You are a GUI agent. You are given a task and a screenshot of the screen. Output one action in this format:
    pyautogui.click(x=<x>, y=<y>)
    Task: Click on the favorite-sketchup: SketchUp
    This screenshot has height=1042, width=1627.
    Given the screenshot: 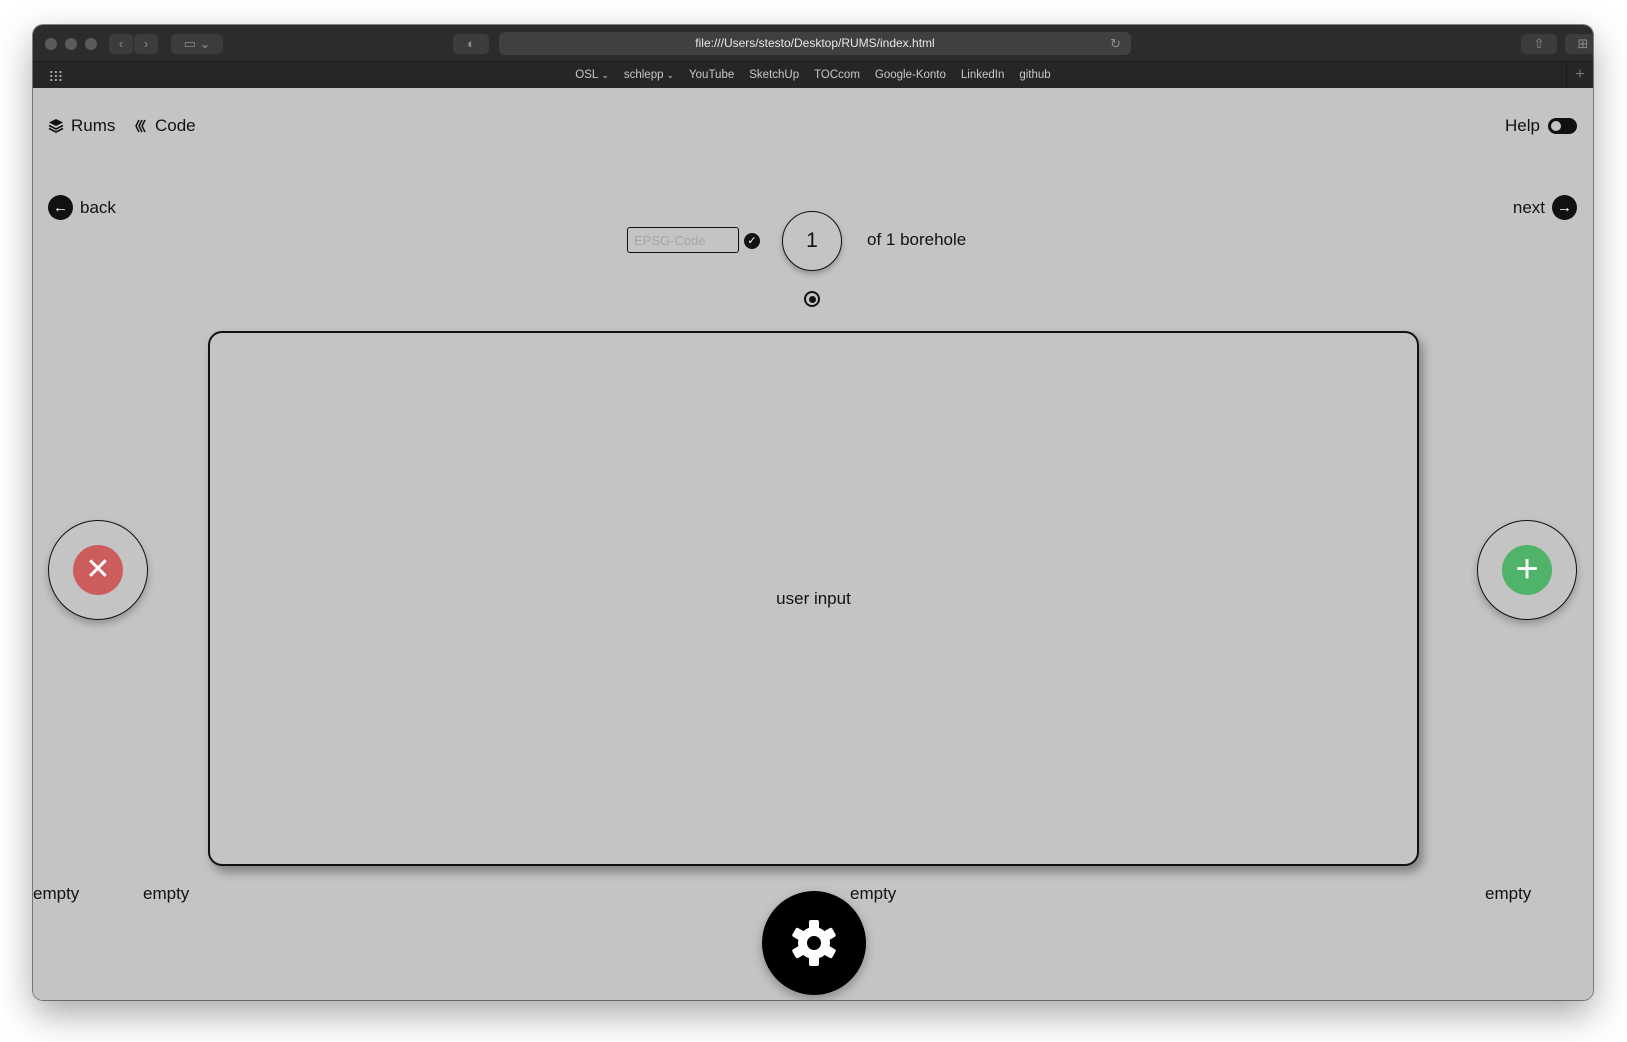 What is the action you would take?
    pyautogui.click(x=774, y=75)
    